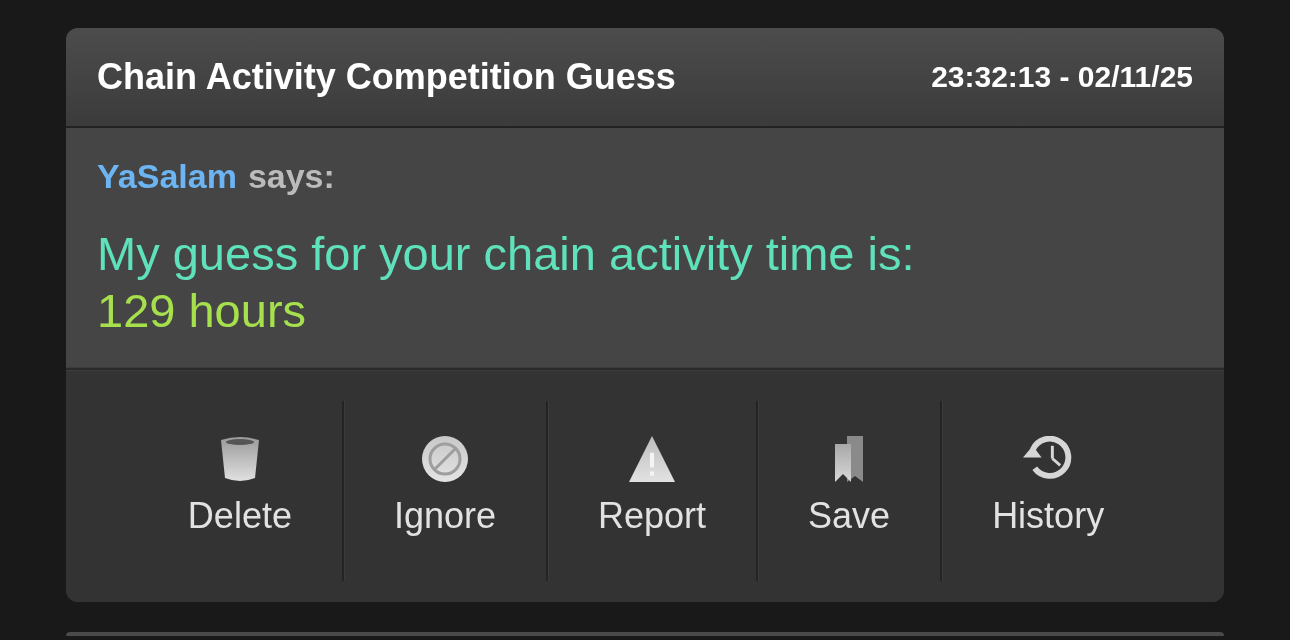 Image resolution: width=1290 pixels, height=640 pixels. I want to click on history-clock-icon, so click(1048, 459).